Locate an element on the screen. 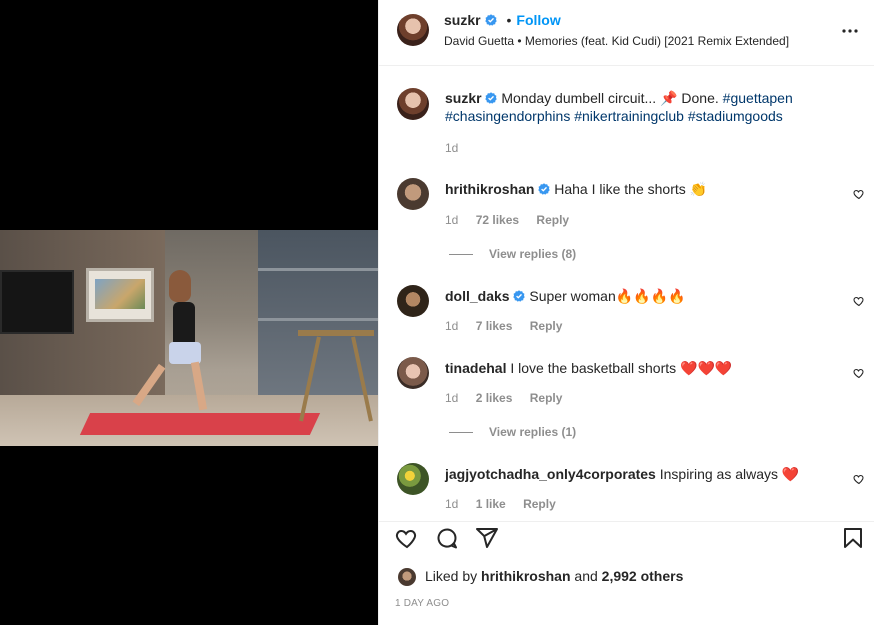  comment-text: doll_daks Super woman🔥🔥🔥🔥 is located at coordinates (635, 296).